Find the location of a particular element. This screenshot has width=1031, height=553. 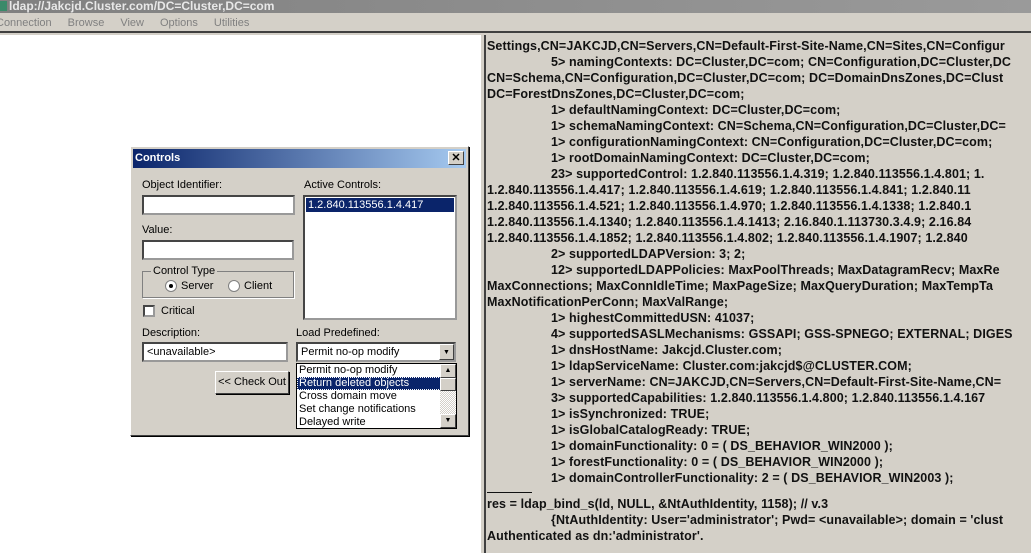

close-icon: ✕ is located at coordinates (456, 158).